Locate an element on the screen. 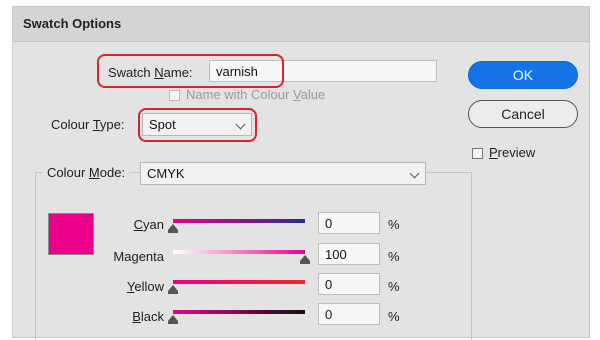  cyan-slider is located at coordinates (239, 221).